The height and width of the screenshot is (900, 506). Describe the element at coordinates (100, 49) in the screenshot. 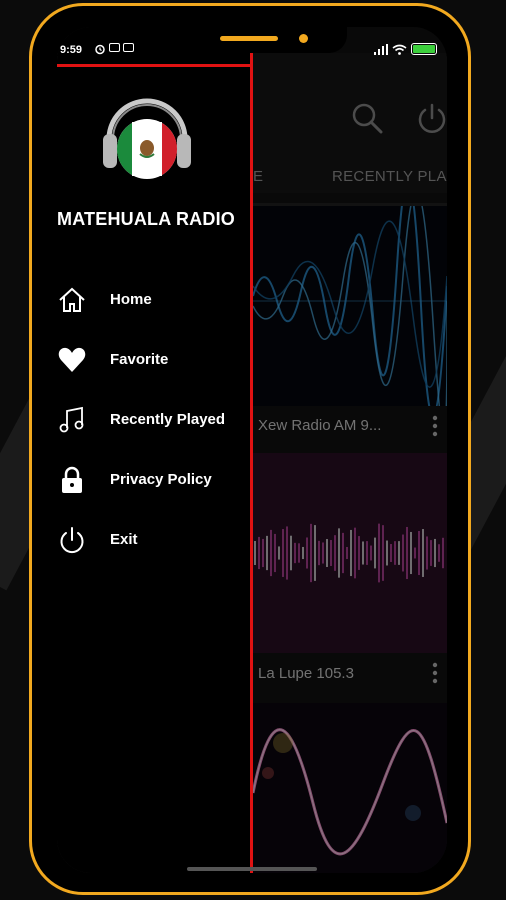

I see `alarm-icon` at that location.